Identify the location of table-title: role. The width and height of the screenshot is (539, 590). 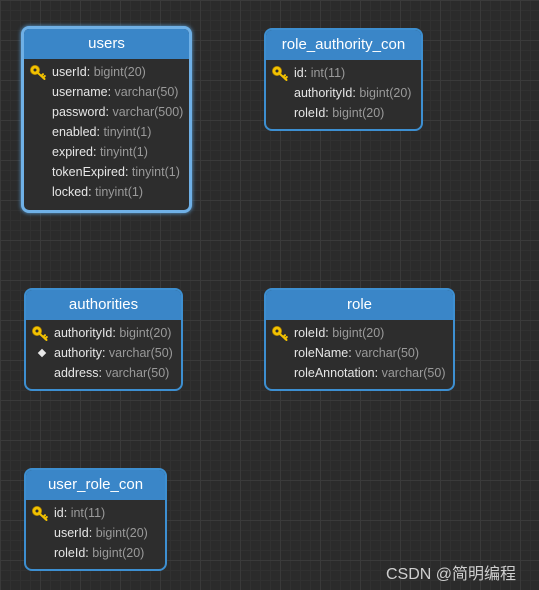
(359, 305).